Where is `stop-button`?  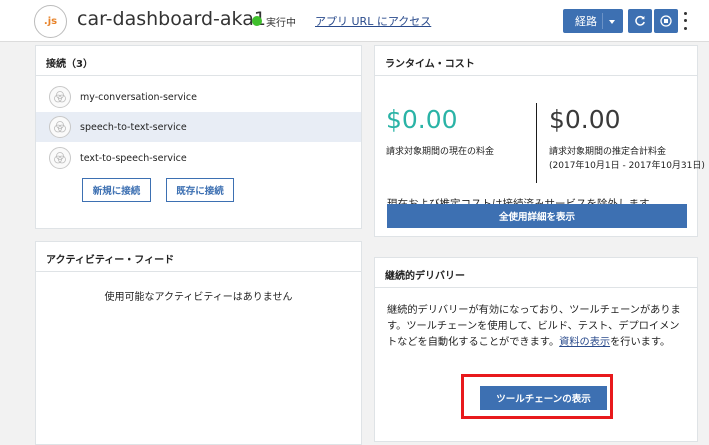 stop-button is located at coordinates (666, 21).